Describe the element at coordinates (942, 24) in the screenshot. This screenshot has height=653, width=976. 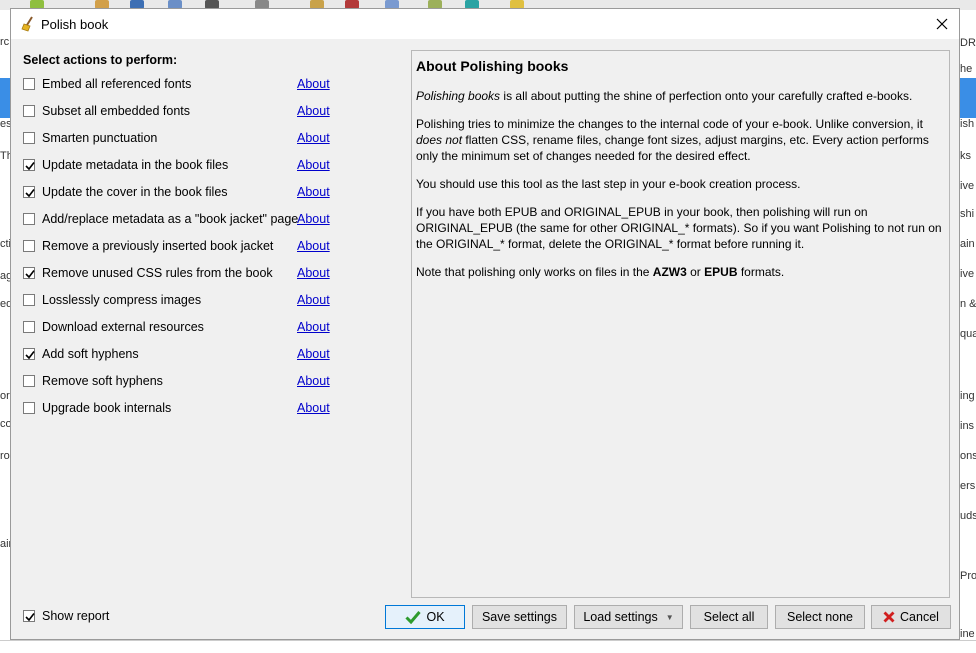
I see `close-button` at that location.